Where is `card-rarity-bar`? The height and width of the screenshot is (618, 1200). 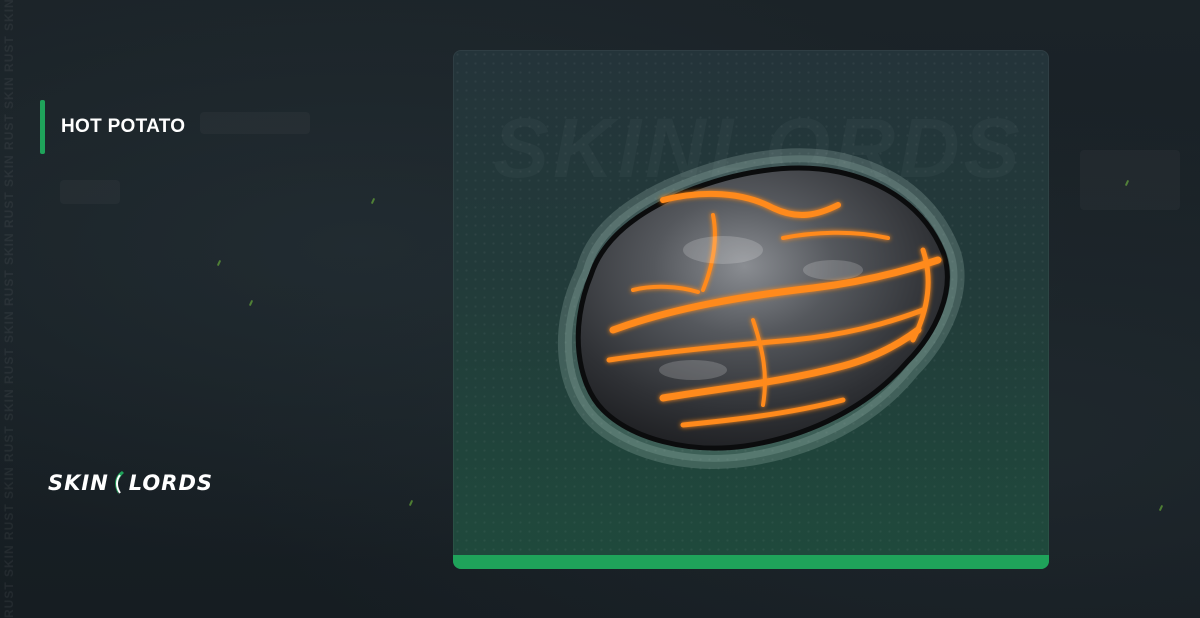
card-rarity-bar is located at coordinates (751, 562).